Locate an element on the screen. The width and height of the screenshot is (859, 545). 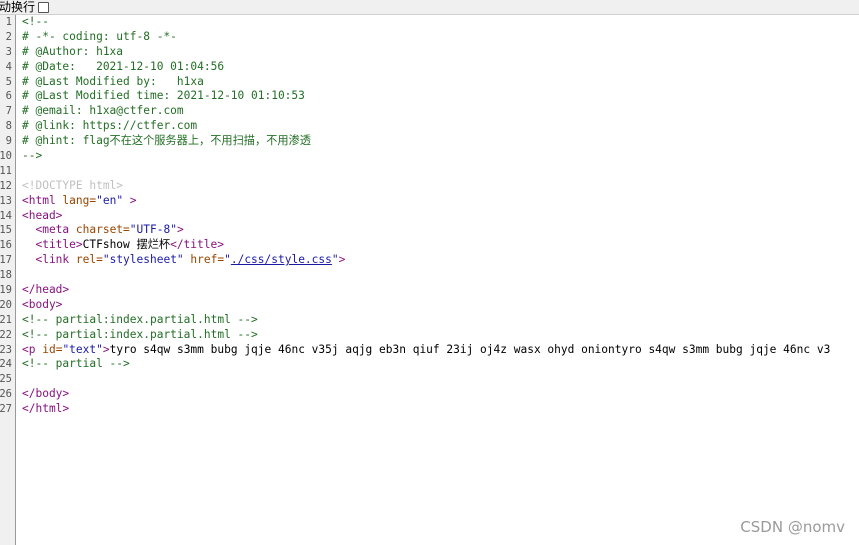
line-number: 23 is located at coordinates (6, 349).